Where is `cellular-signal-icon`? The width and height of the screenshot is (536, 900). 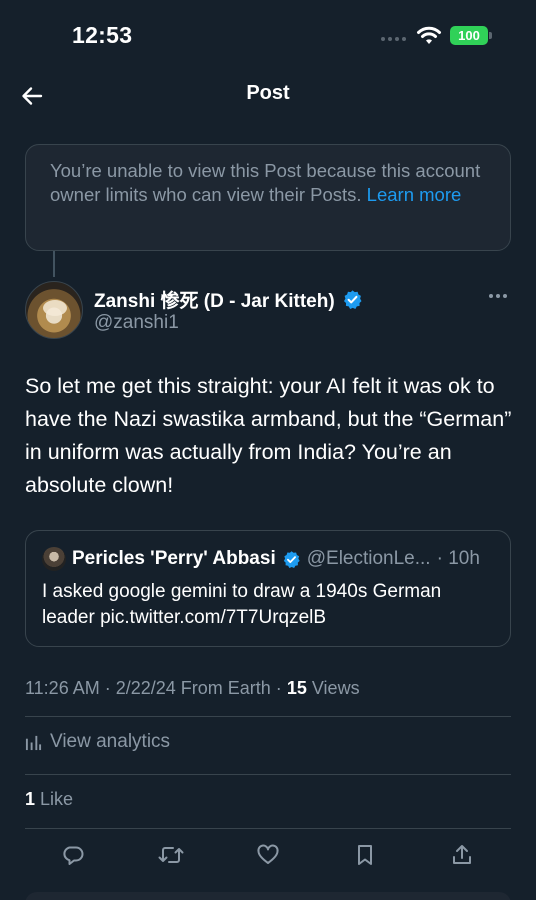
cellular-signal-icon is located at coordinates (393, 39).